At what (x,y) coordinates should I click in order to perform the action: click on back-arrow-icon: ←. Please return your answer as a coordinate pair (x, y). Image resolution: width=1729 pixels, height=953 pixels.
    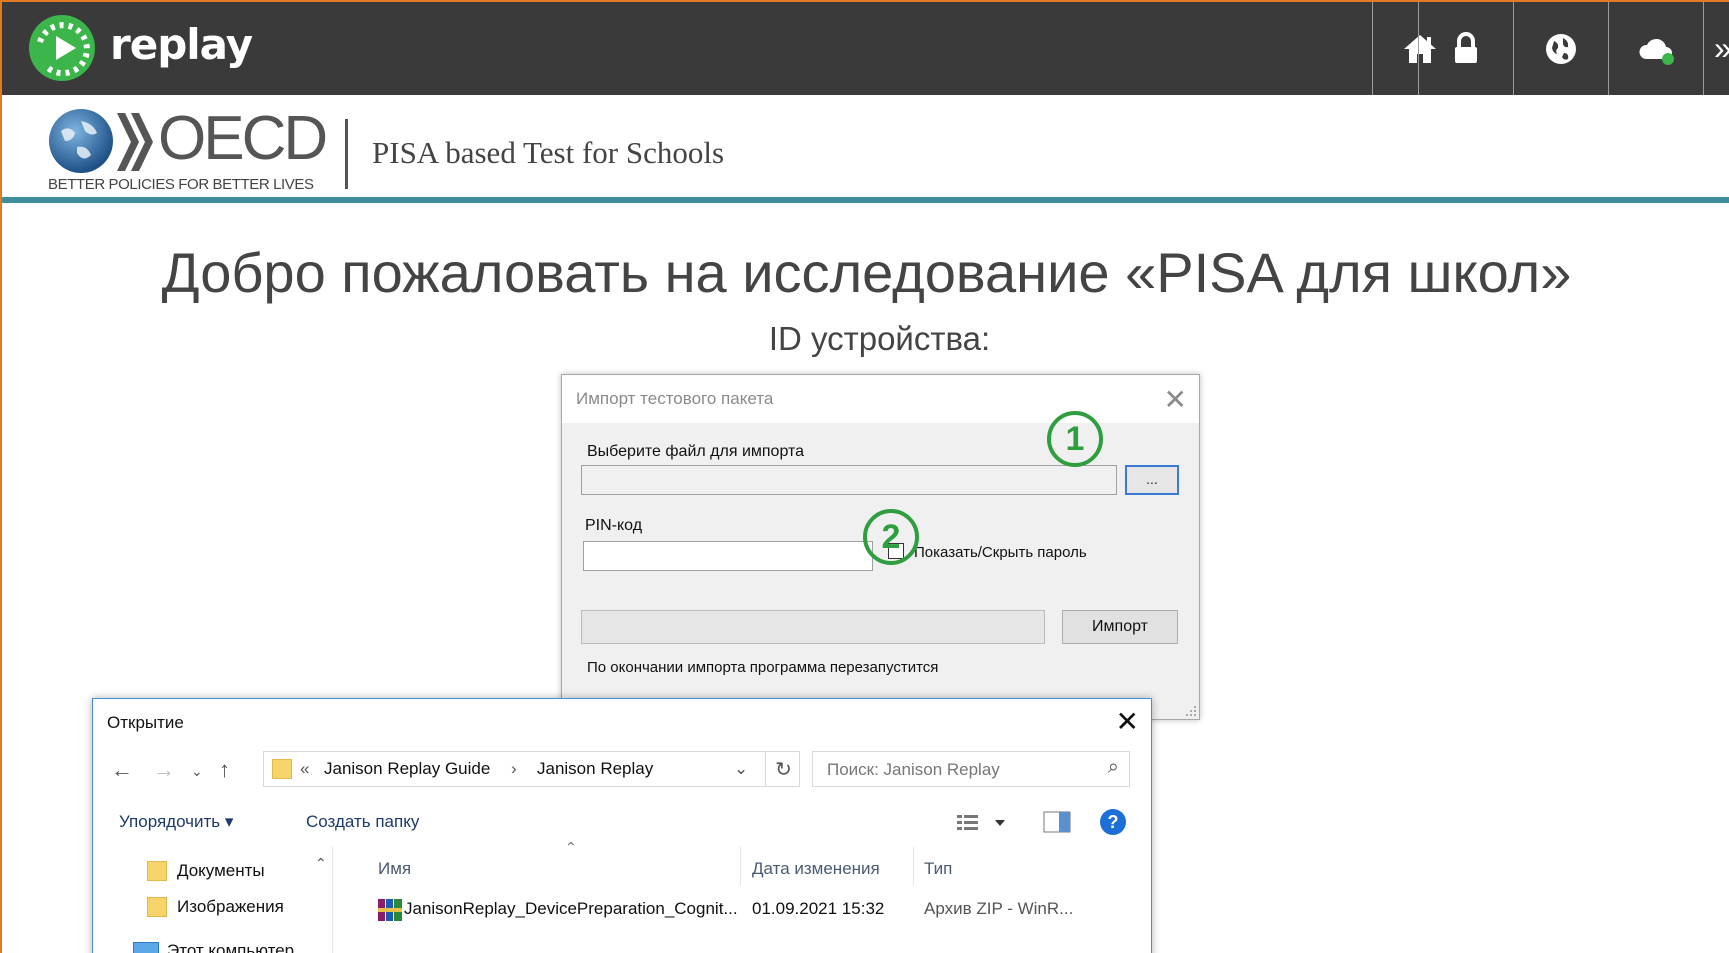
    Looking at the image, I should click on (122, 770).